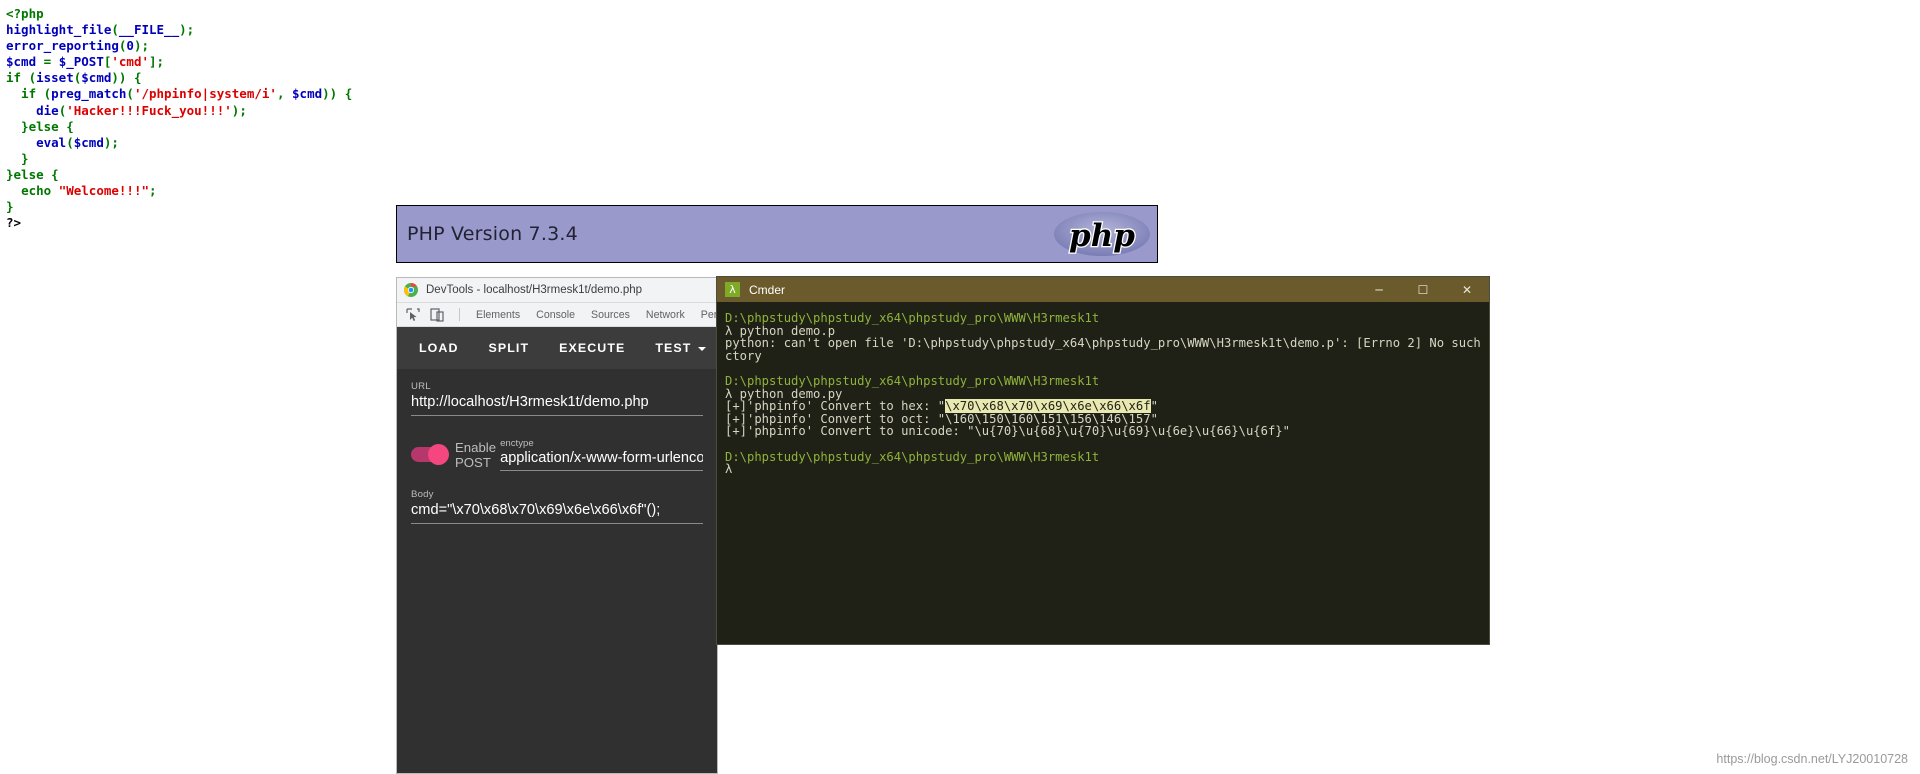 The image size is (1920, 774). I want to click on minimize-button: ─, so click(1379, 289).